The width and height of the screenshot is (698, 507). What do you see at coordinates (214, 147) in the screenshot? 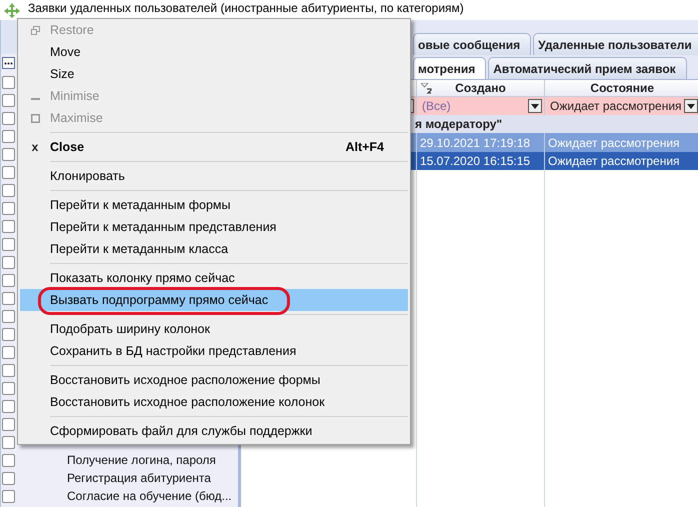
I see `menu-item: x Close Alt+F4` at bounding box center [214, 147].